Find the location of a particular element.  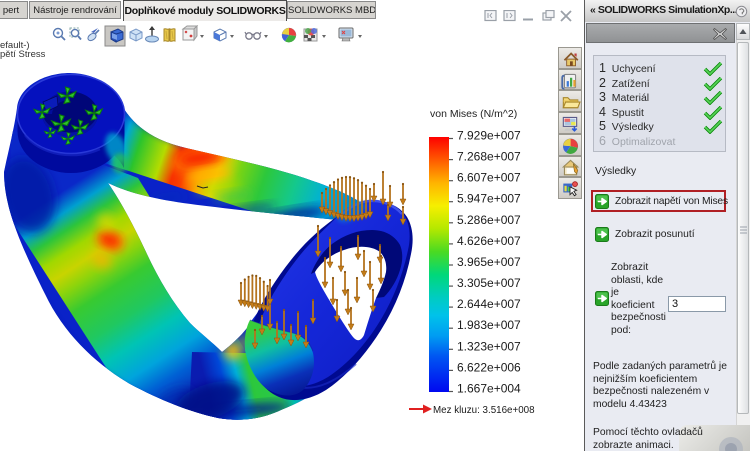

svg-text: 6.622e+006 is located at coordinates (489, 367).